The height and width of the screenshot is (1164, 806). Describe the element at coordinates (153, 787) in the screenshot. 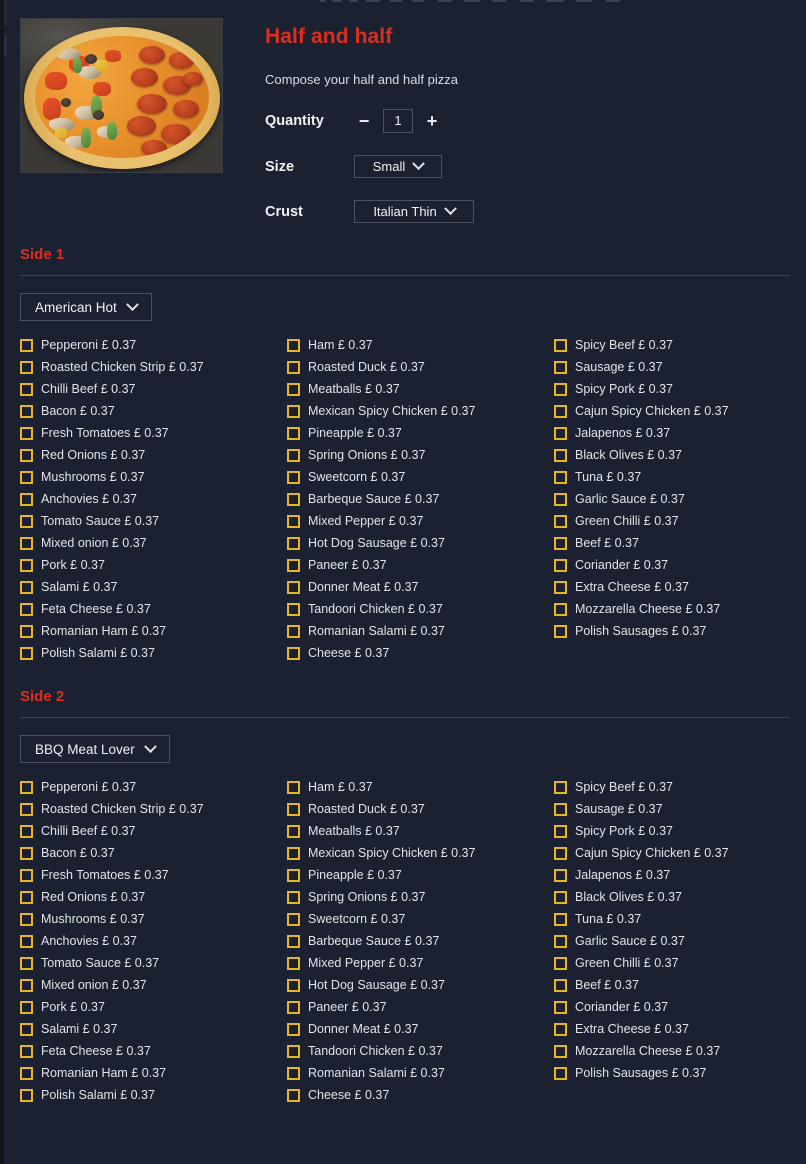

I see `topping-option: Pepperoni £ 0.37` at that location.